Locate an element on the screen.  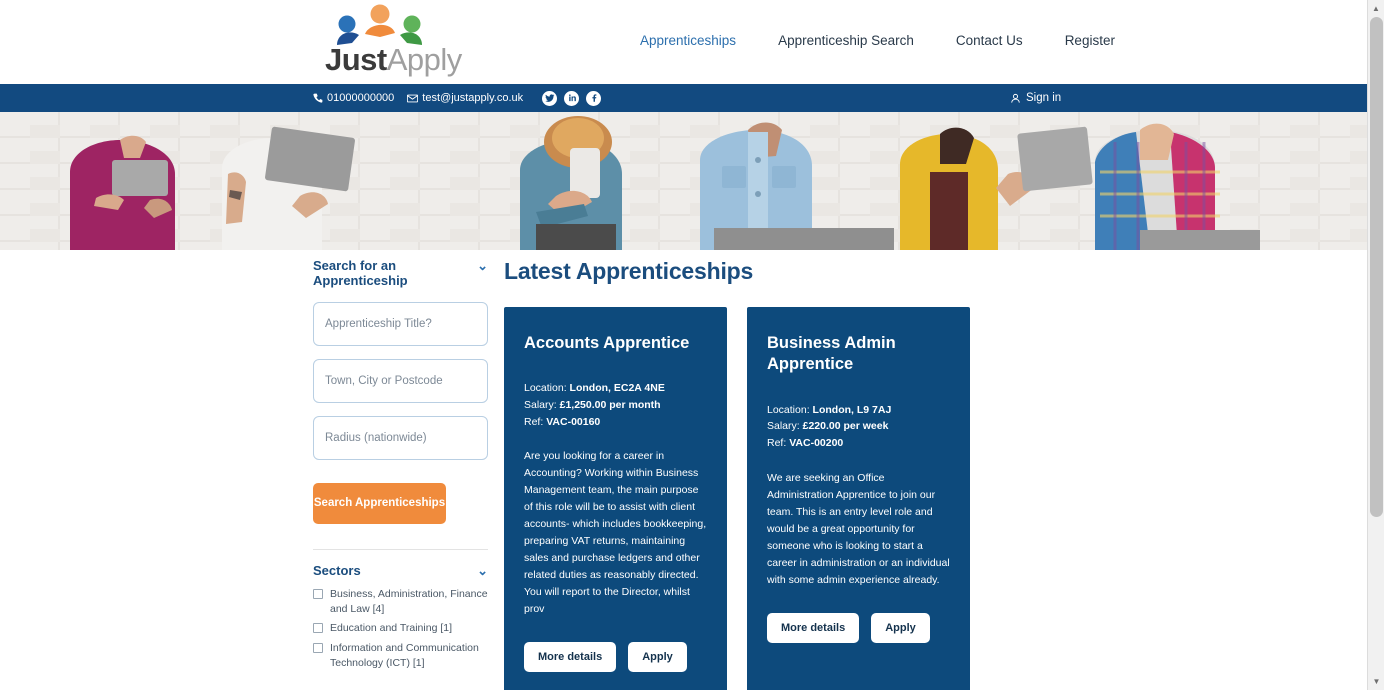
card-salary-row: Salary: £1,250.00 per month is located at coordinates (615, 405).